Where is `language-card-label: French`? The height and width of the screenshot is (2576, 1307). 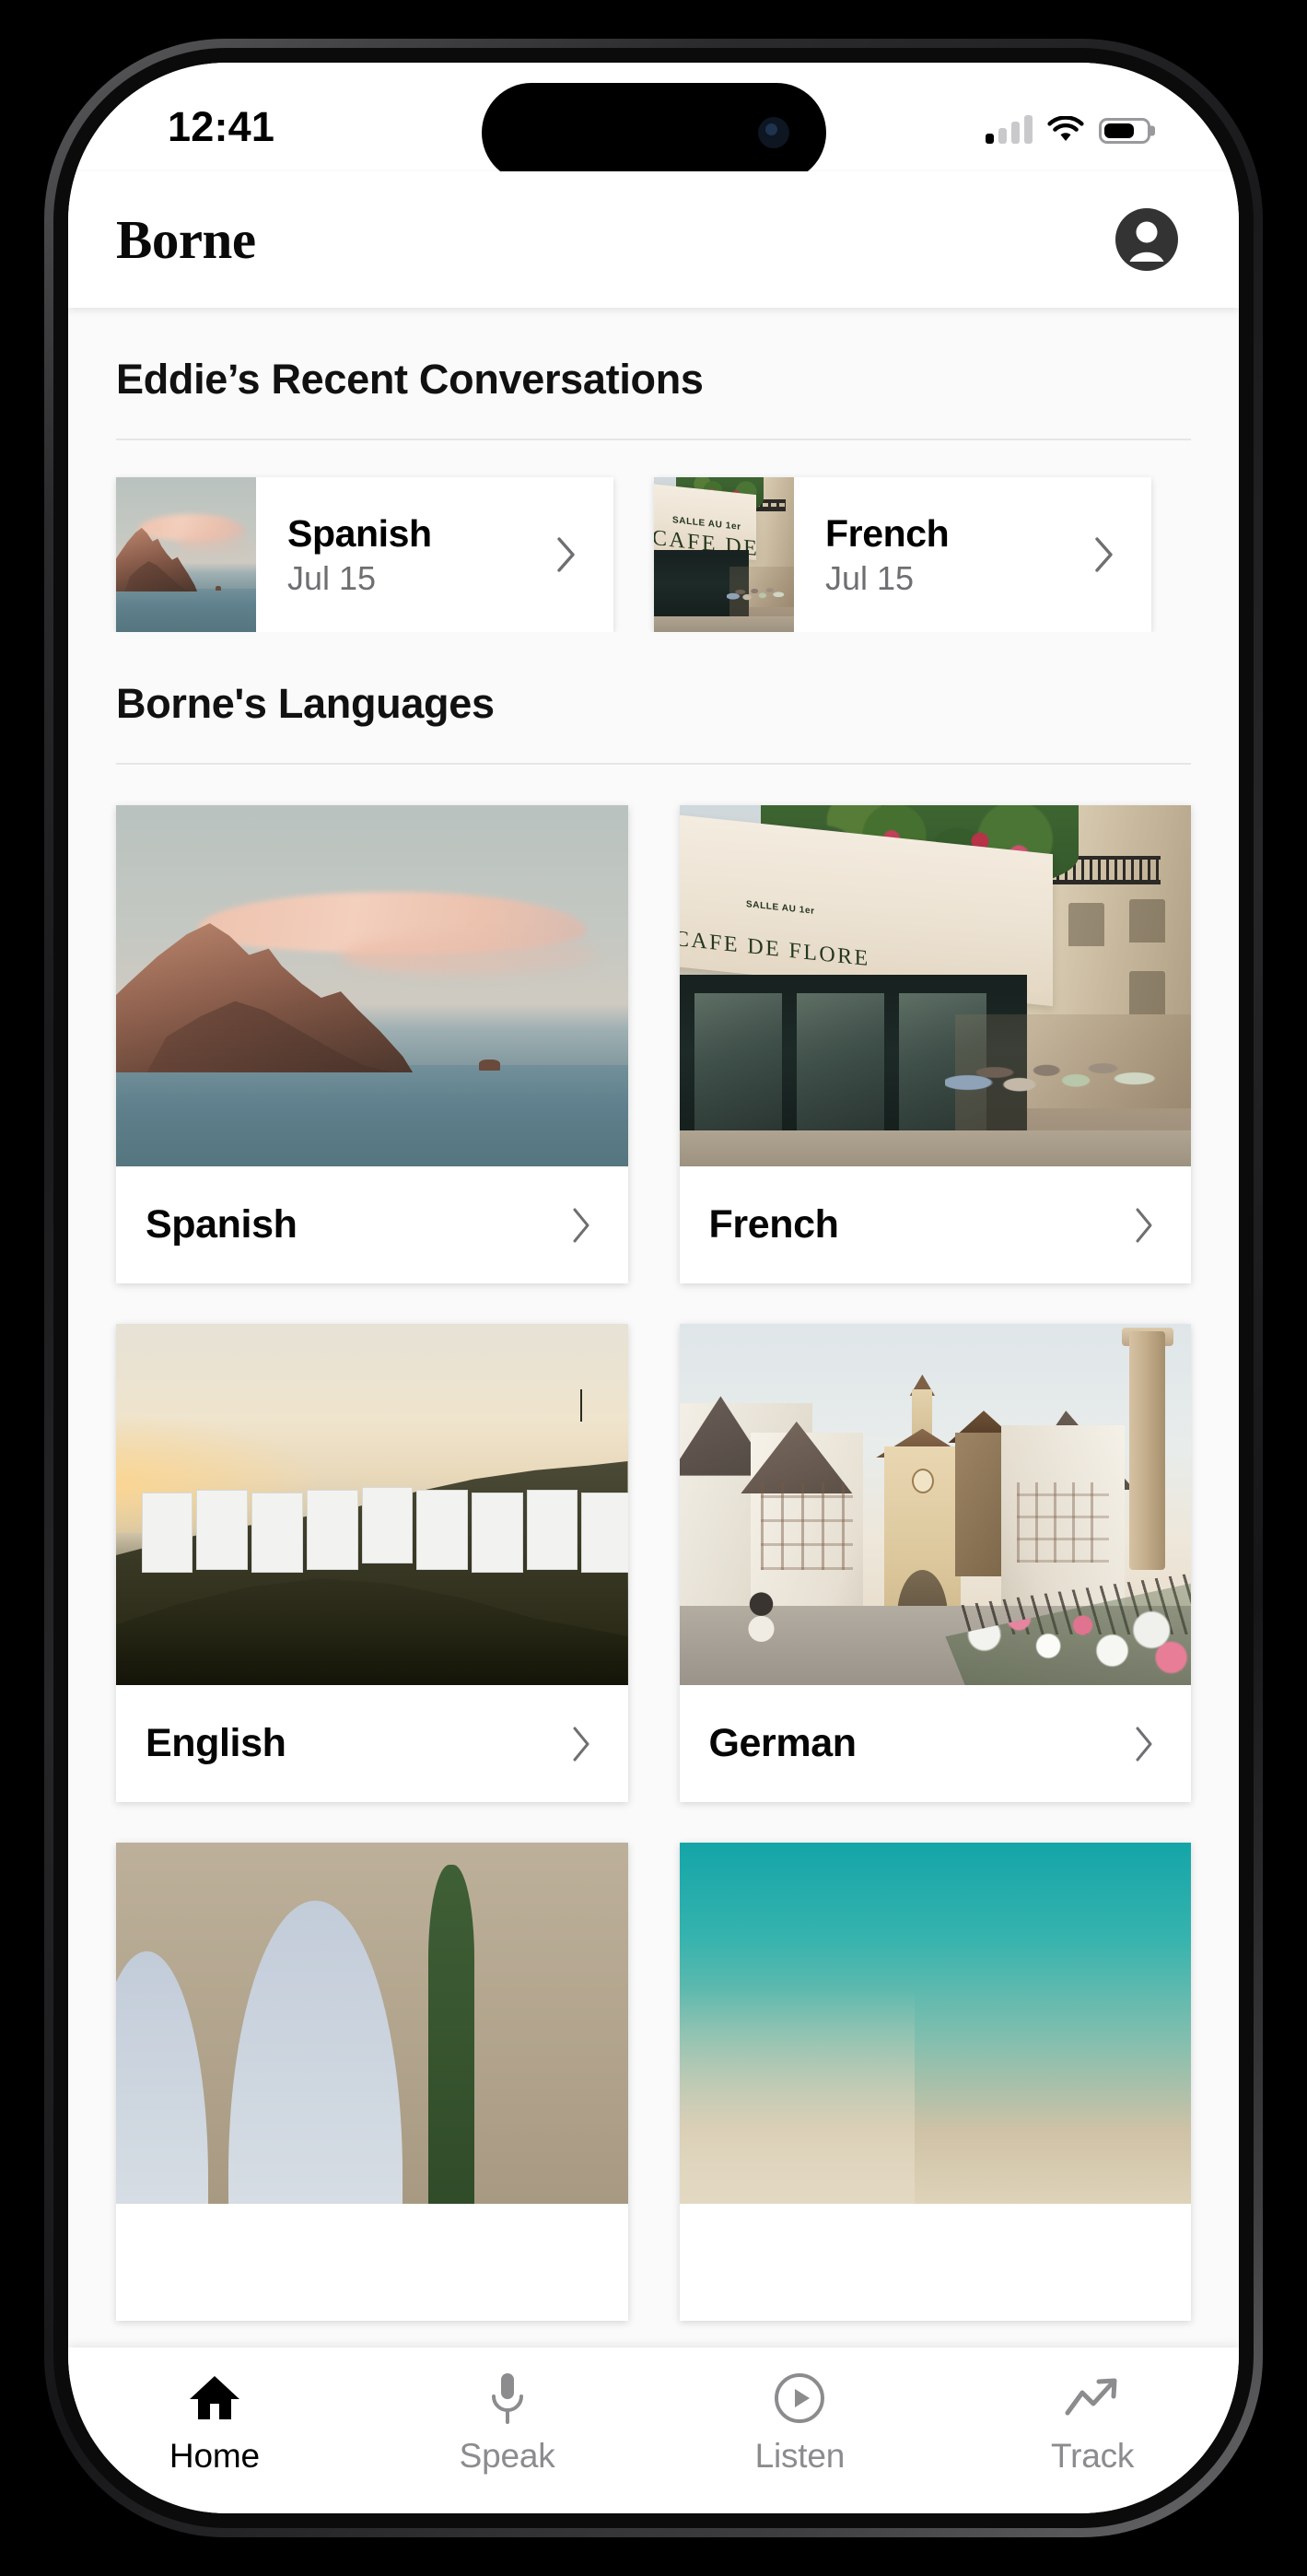 language-card-label: French is located at coordinates (774, 1224).